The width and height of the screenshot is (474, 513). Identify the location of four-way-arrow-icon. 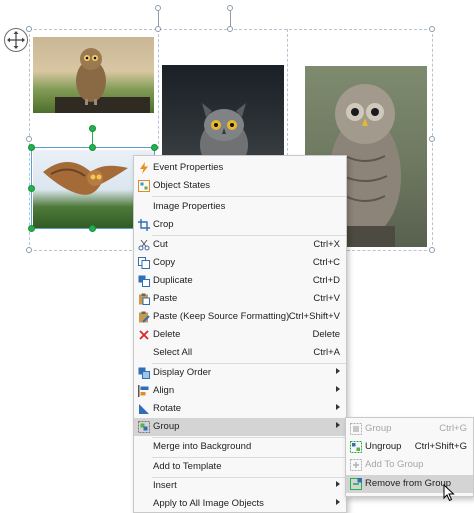
(16, 40).